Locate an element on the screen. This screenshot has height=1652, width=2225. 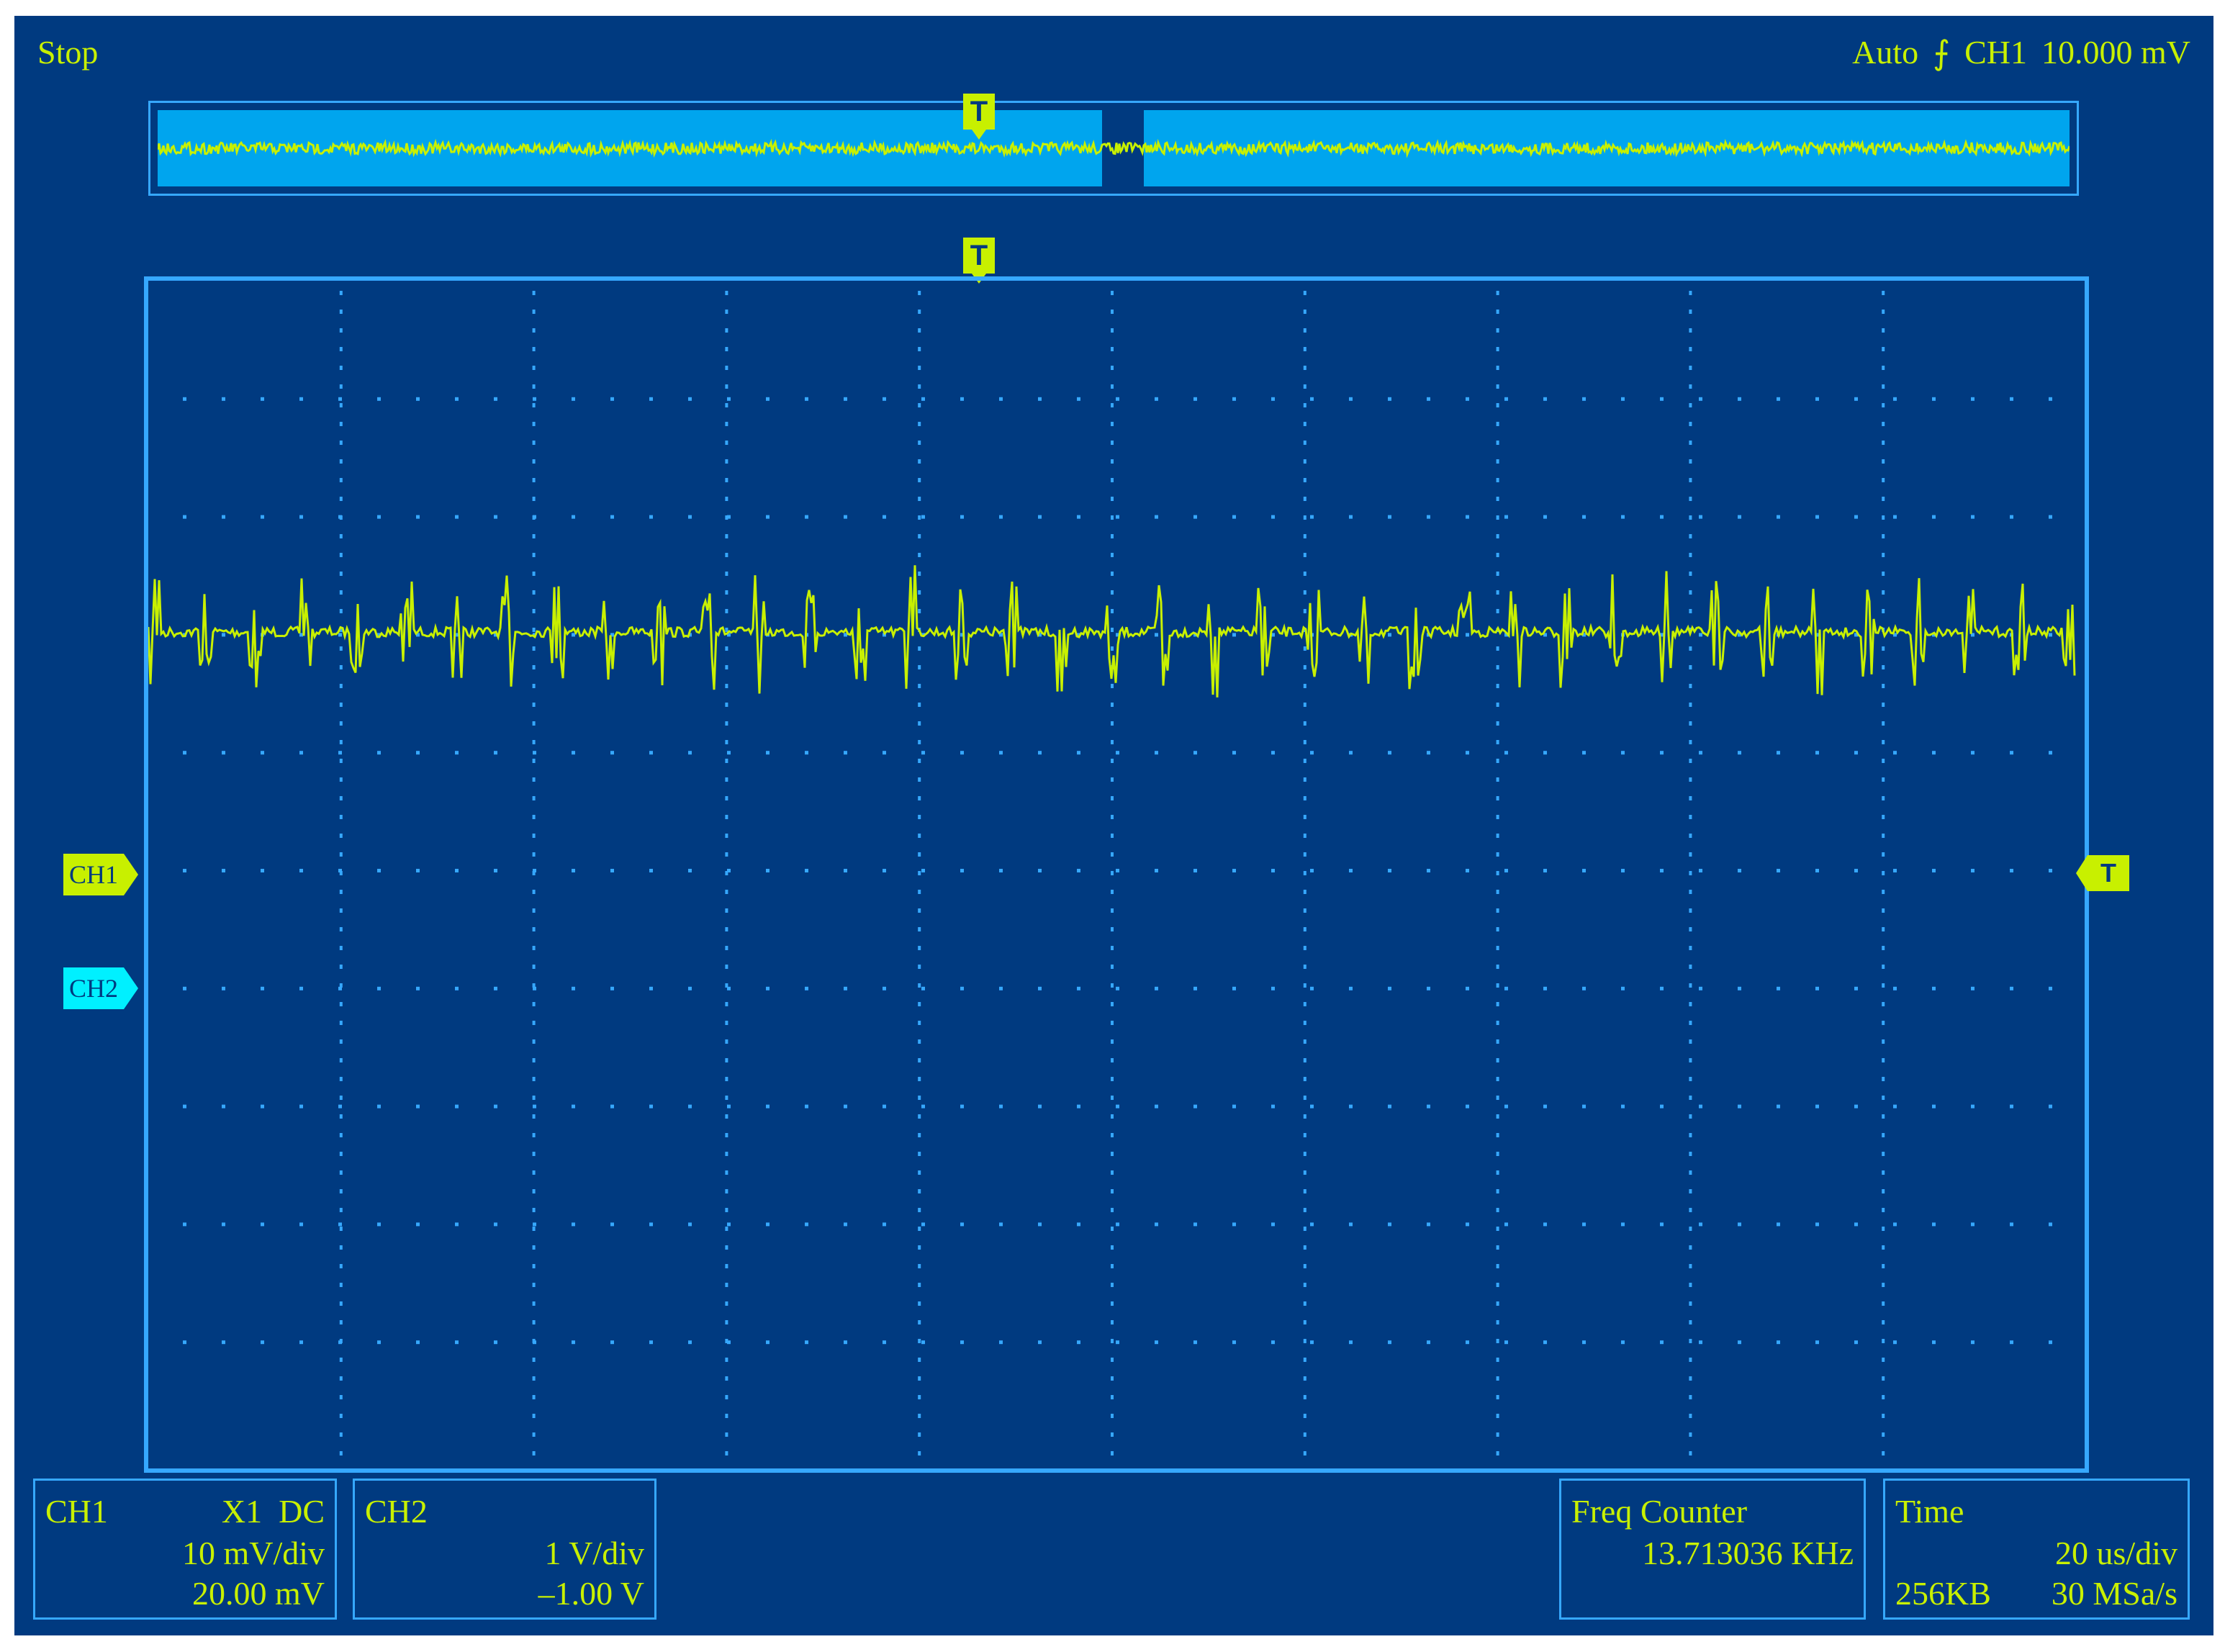
ch1-probe: X1 is located at coordinates (242, 1511).